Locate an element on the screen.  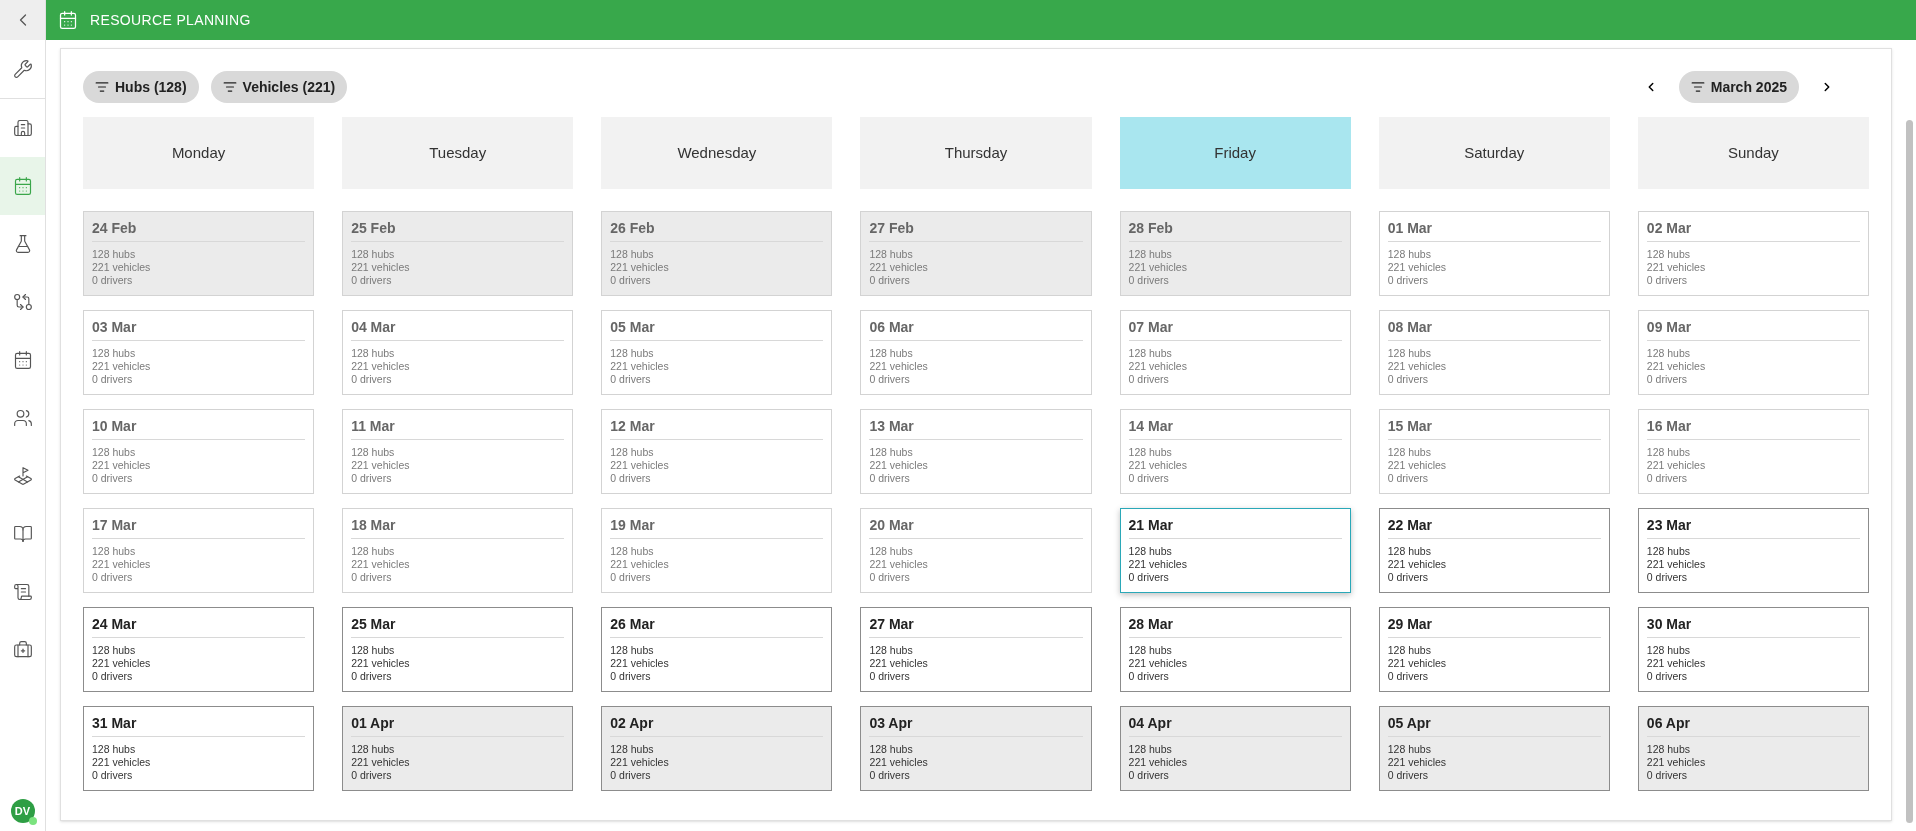
day-card: 02 Apr 128 hubs 221 vehicles 0 drivers is located at coordinates (717, 748).